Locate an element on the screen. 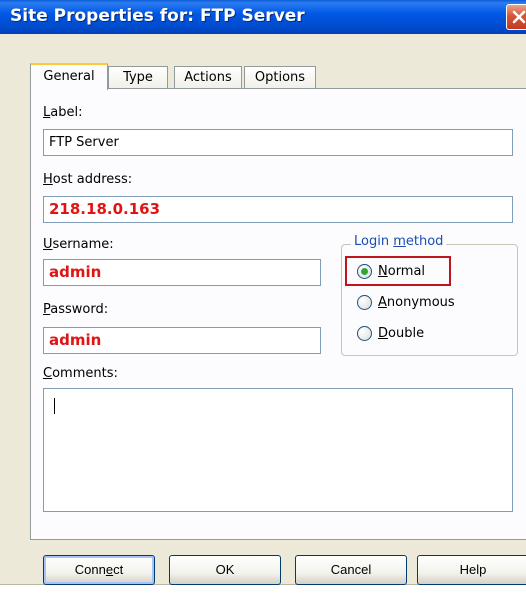 The width and height of the screenshot is (526, 601). radio-normal-label: Normal is located at coordinates (401, 271).